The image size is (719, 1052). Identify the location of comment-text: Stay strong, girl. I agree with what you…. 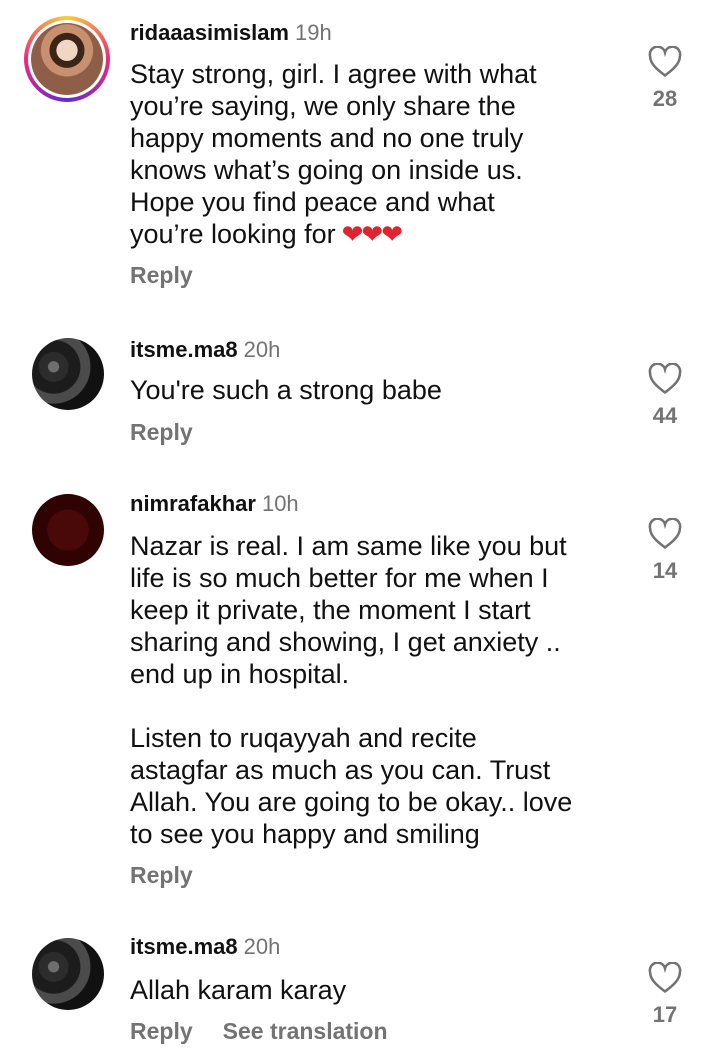
(333, 154).